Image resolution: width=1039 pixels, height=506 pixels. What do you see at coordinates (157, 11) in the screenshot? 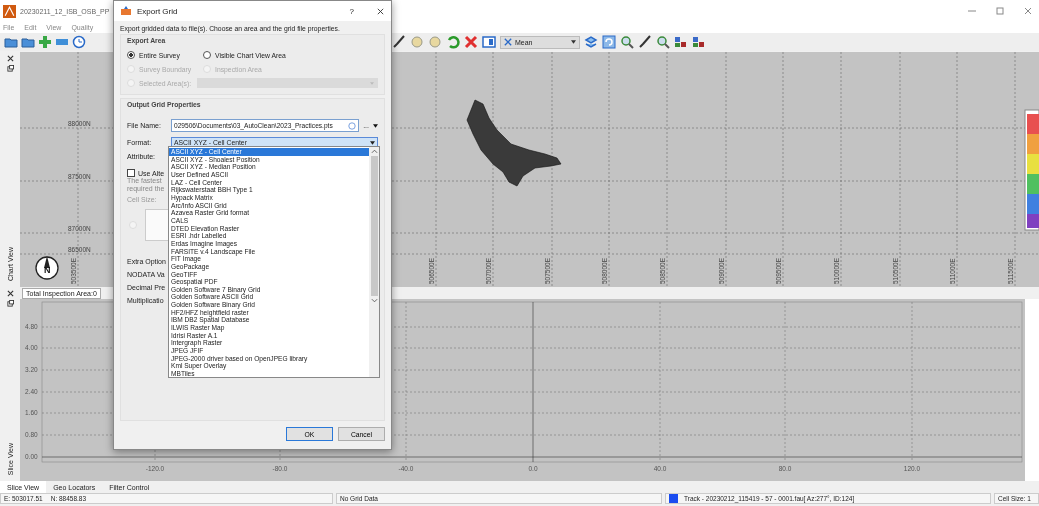
I see `dialog-title: Export Grid` at bounding box center [157, 11].